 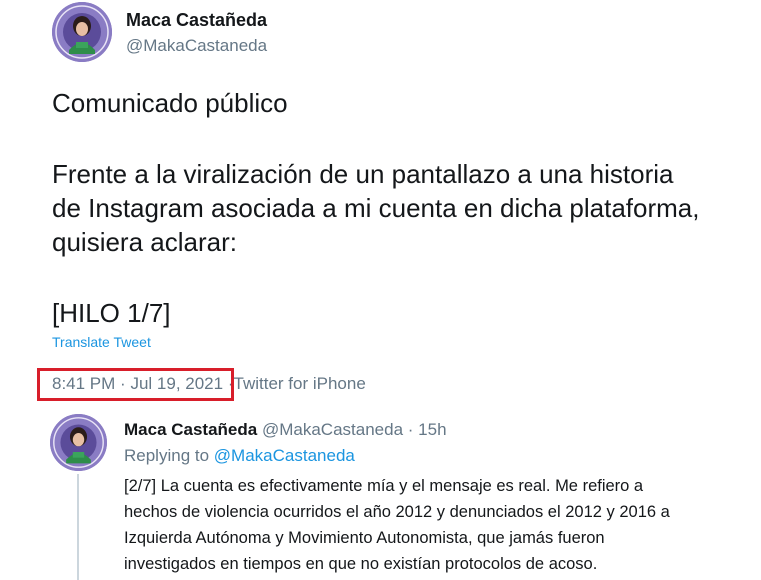 I want to click on reply-age: 15h, so click(x=432, y=429).